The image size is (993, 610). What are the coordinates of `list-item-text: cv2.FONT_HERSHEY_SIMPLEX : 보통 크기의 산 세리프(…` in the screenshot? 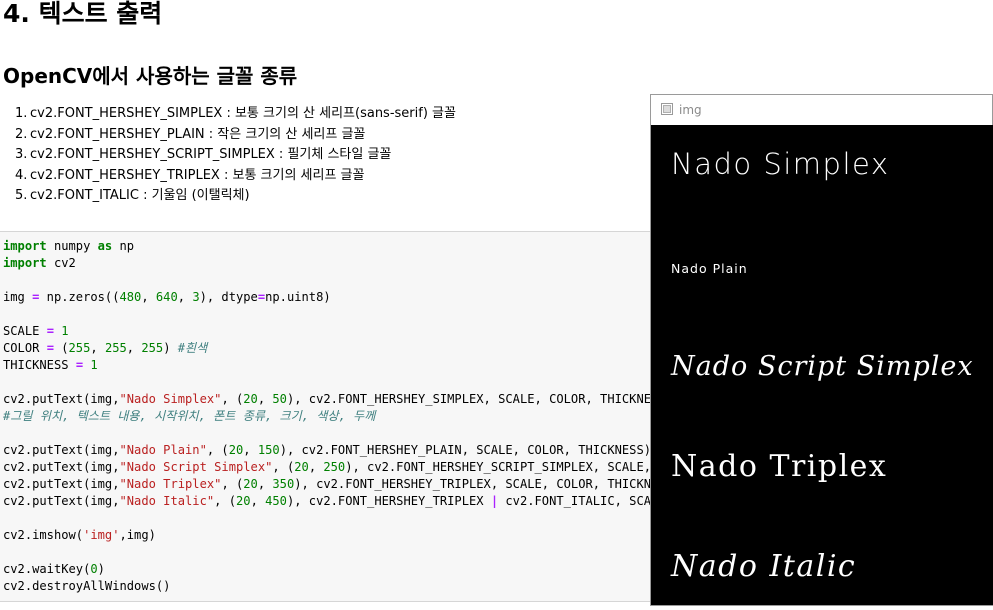 It's located at (243, 113).